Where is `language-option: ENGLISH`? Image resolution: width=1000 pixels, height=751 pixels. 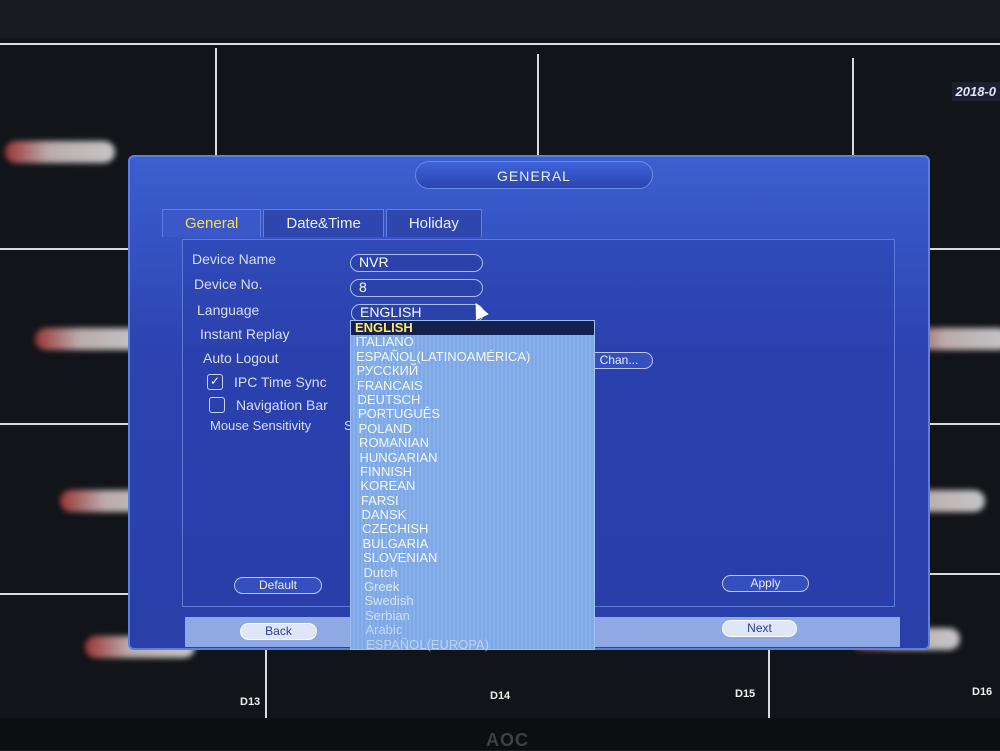
language-option: ENGLISH is located at coordinates (472, 328).